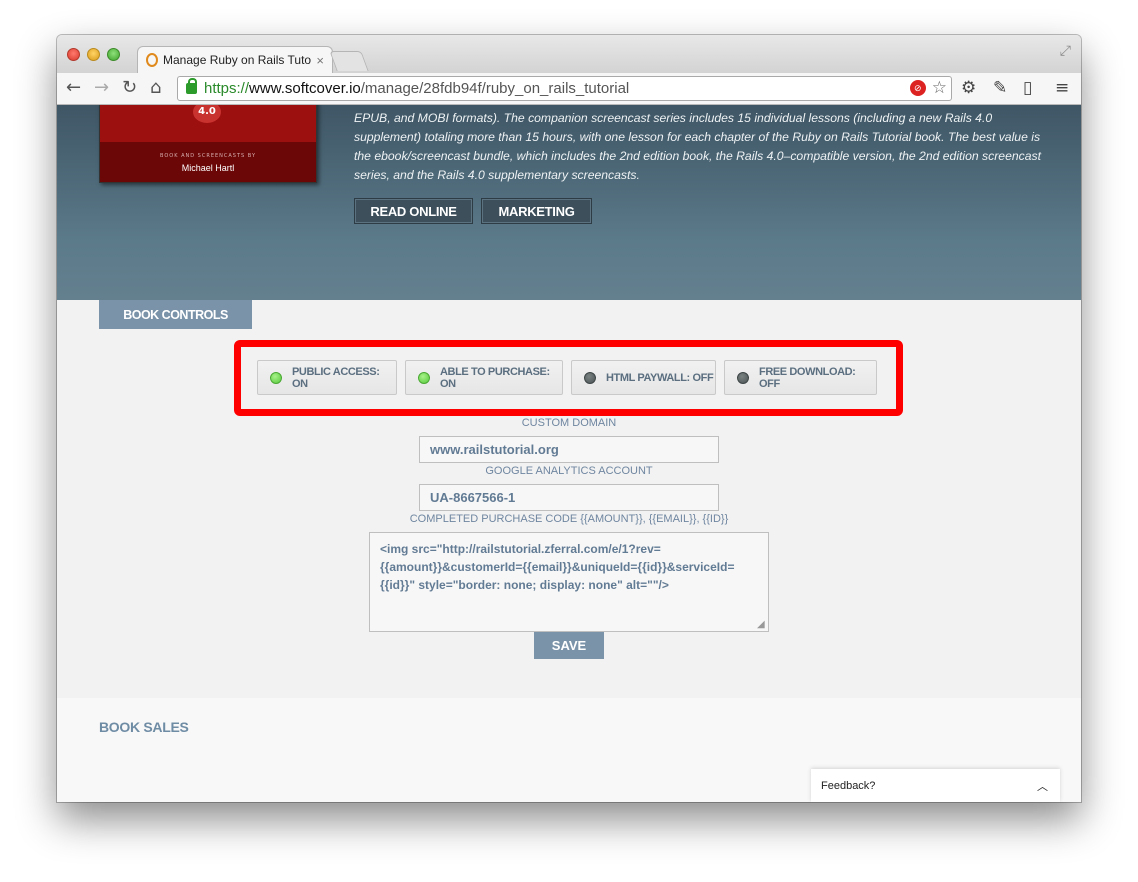 This screenshot has height=882, width=1138. What do you see at coordinates (569, 750) in the screenshot?
I see `book-sales-section: BOOK SALES Feedback? ︿` at bounding box center [569, 750].